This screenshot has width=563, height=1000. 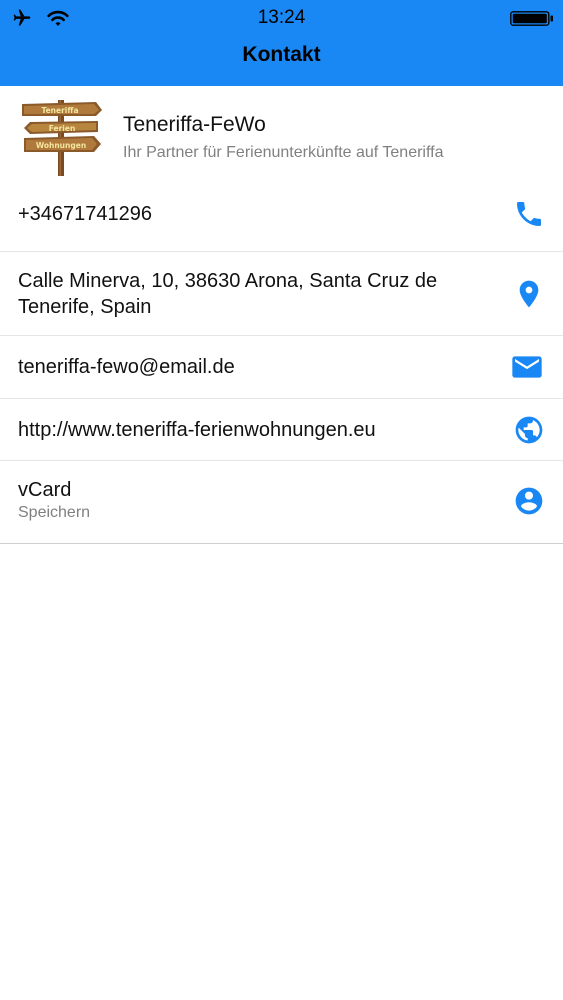 What do you see at coordinates (529, 294) in the screenshot?
I see `location-pin-icon` at bounding box center [529, 294].